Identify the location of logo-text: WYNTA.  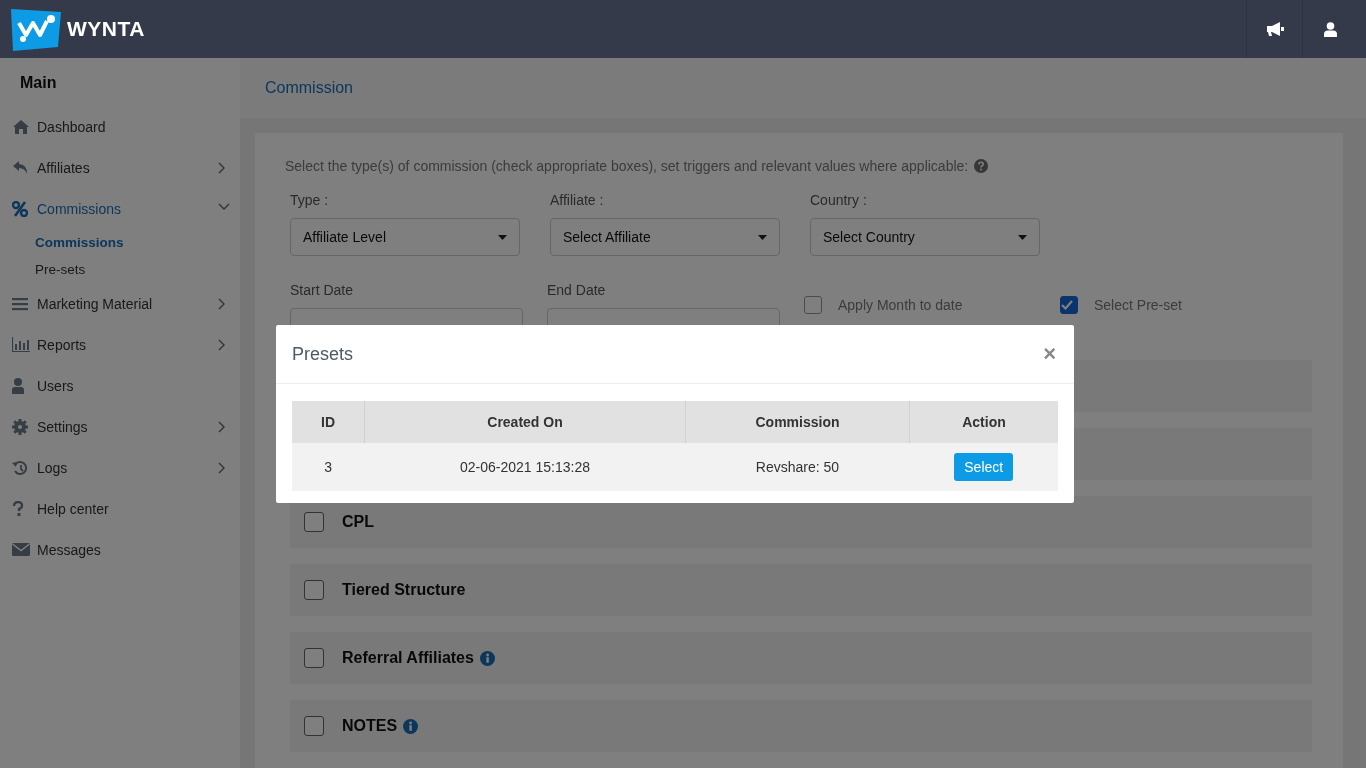
(106, 29).